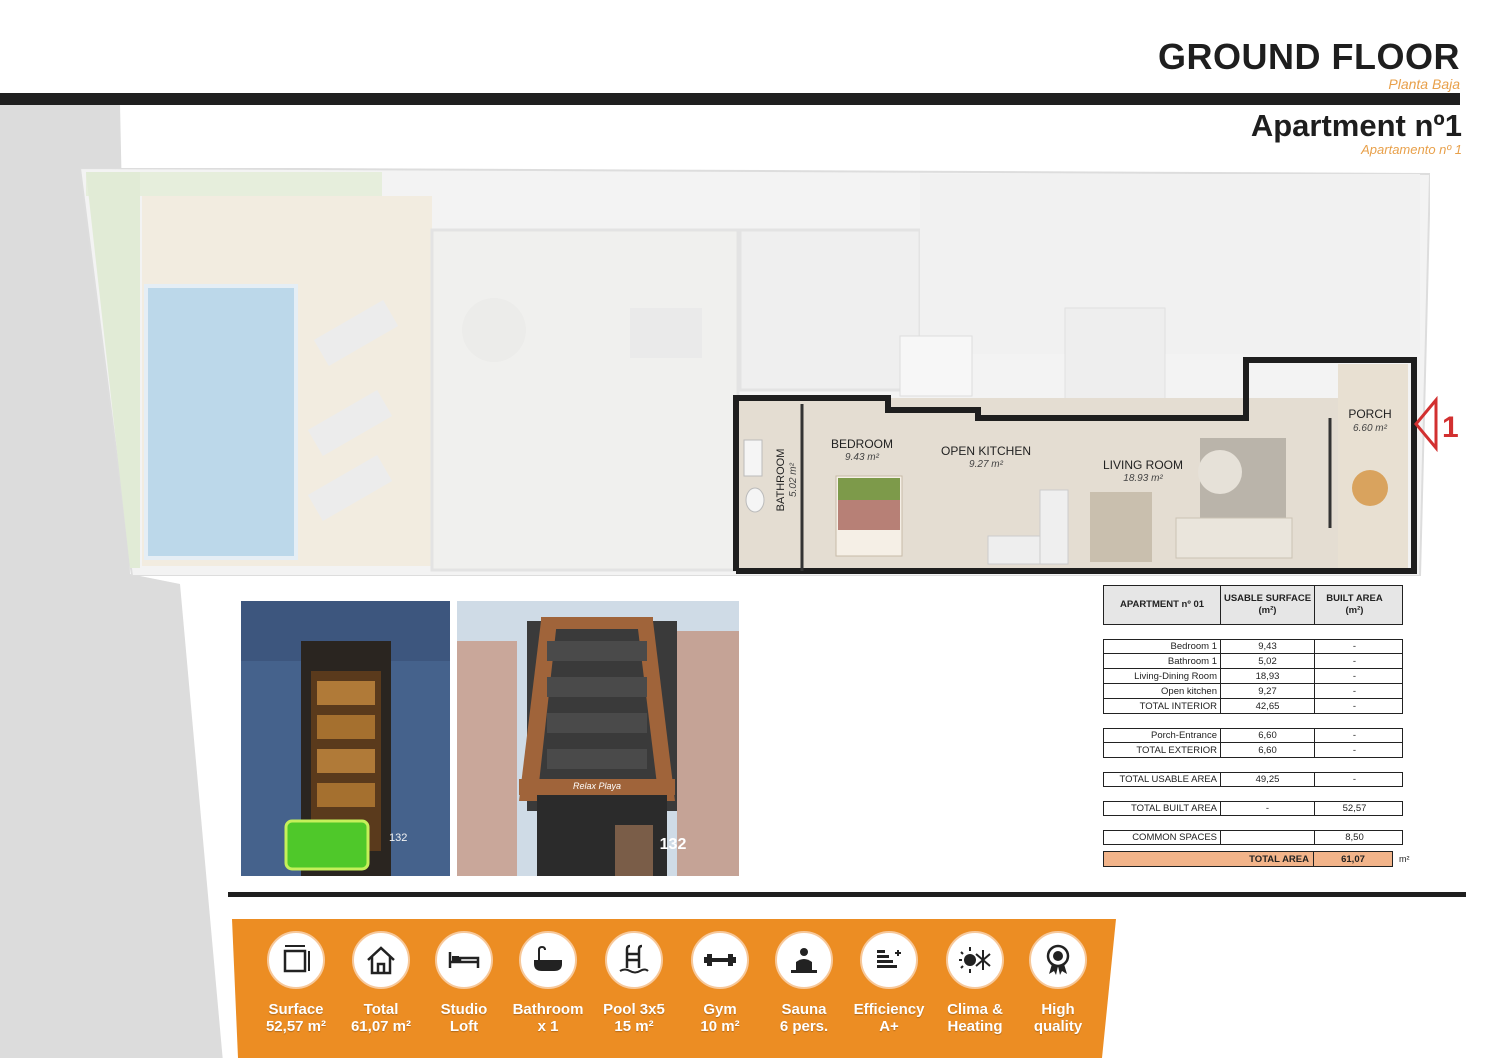 This screenshot has height=1058, width=1500. Describe the element at coordinates (889, 959) in the screenshot. I see `efficiency-icon` at that location.